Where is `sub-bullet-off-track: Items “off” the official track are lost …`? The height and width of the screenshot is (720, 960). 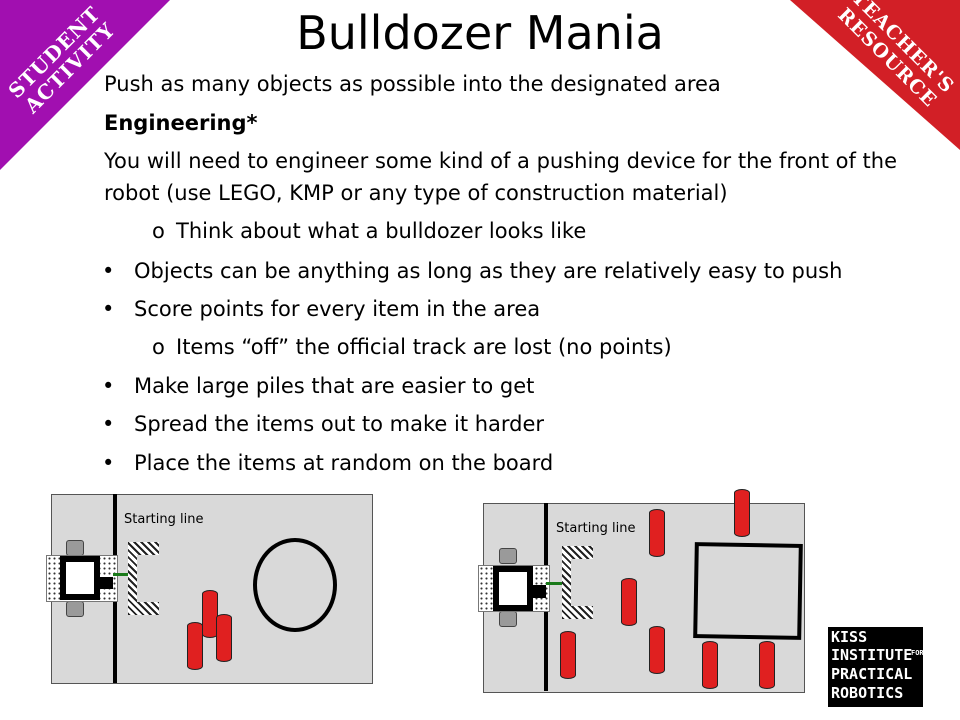
sub-bullet-off-track: Items “off” the official track are lost … is located at coordinates (424, 347).